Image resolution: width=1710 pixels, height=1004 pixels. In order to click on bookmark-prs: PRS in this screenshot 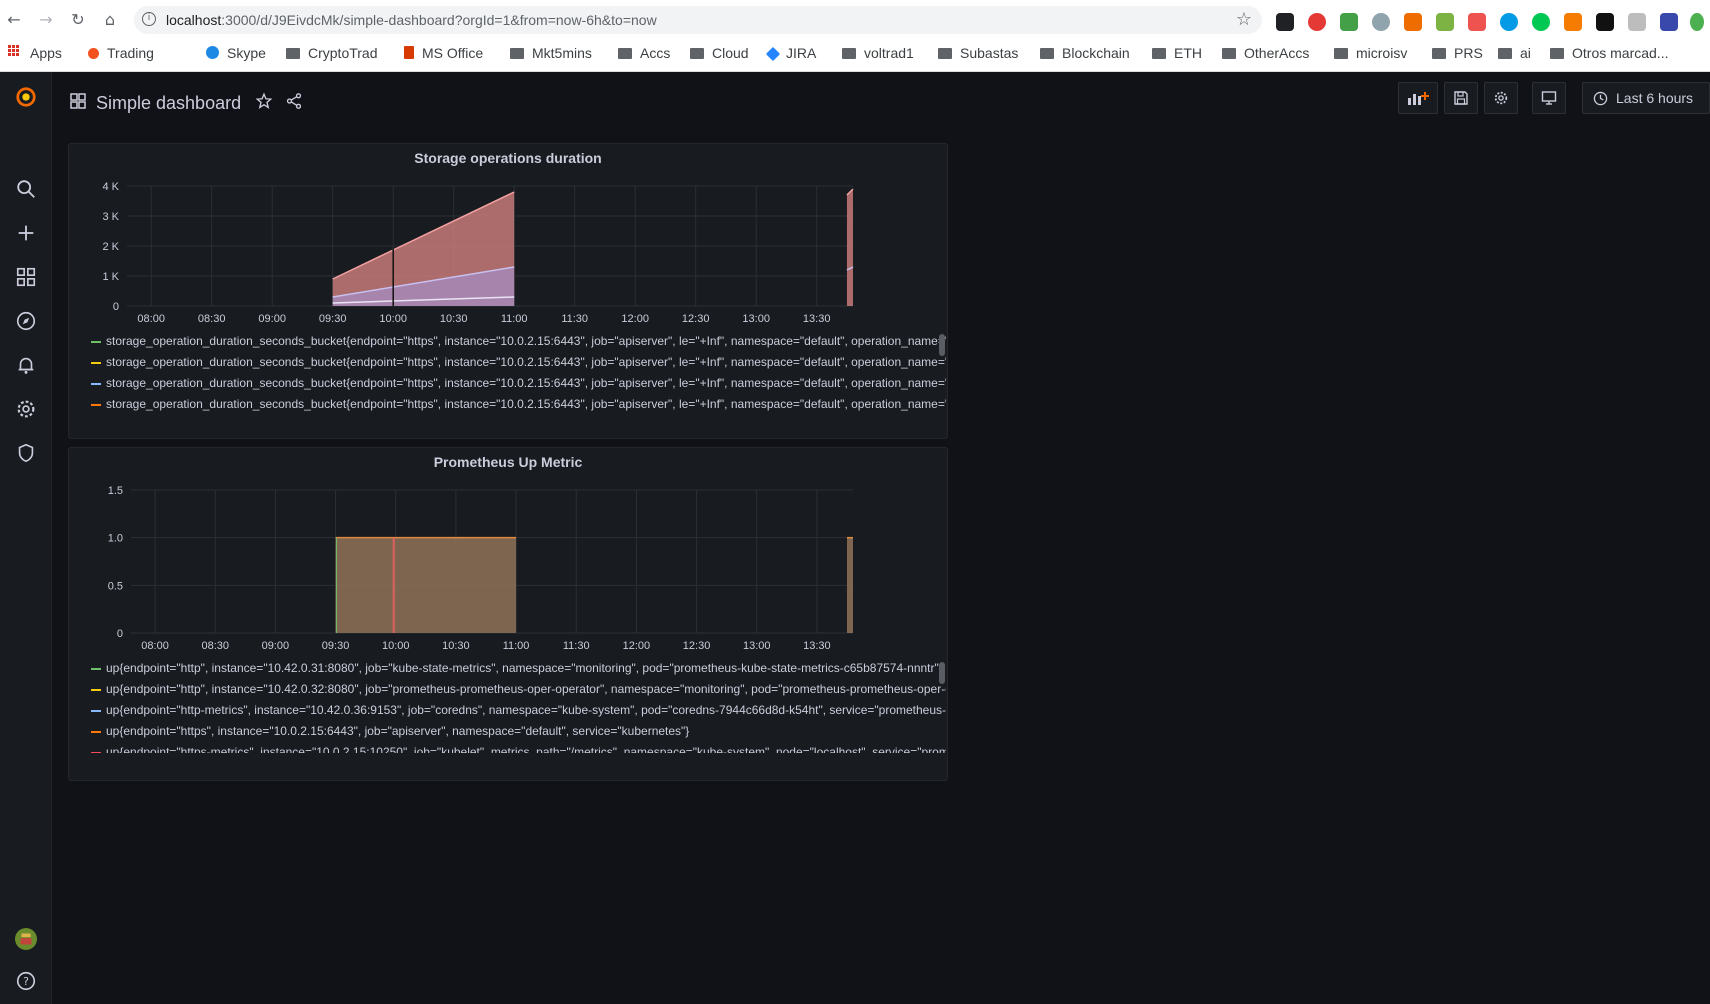, I will do `click(1457, 53)`.